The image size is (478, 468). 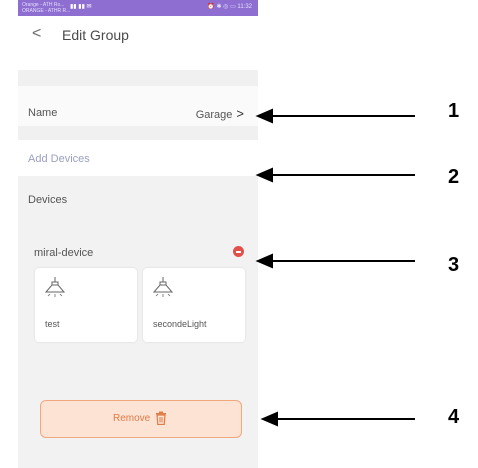 What do you see at coordinates (454, 177) in the screenshot?
I see `annotation-number-2: 2` at bounding box center [454, 177].